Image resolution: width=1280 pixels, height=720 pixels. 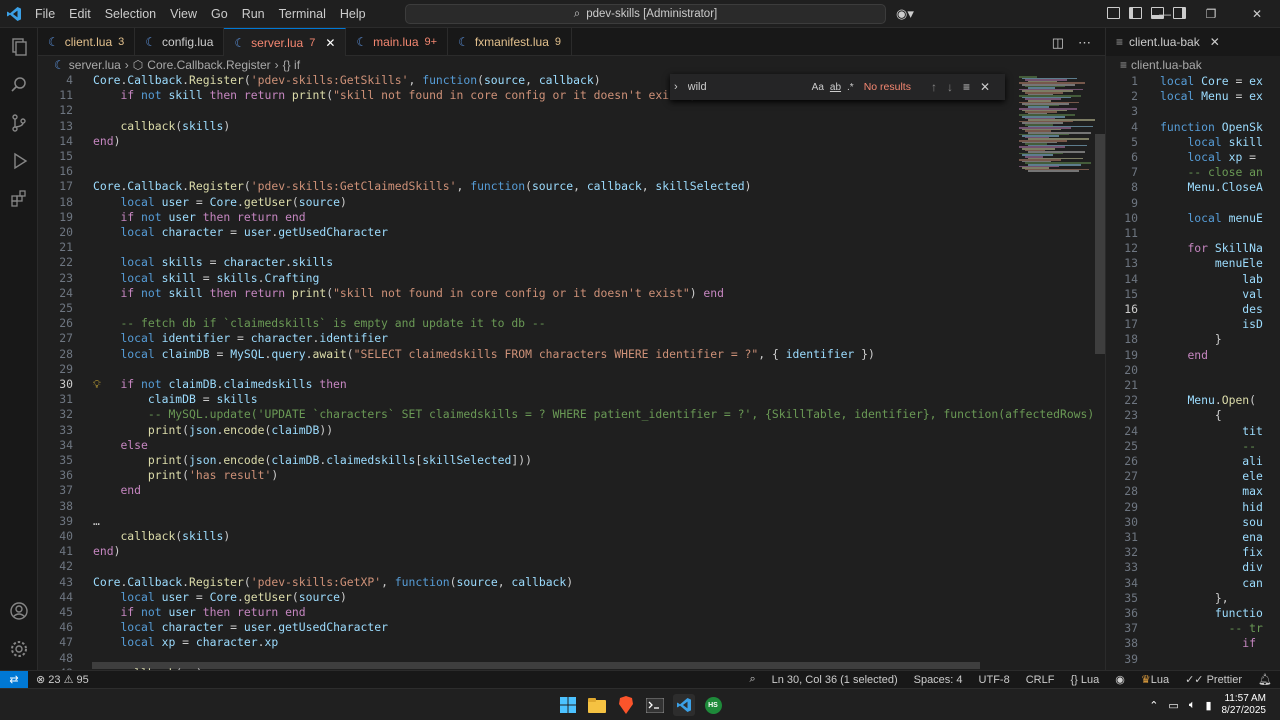 I want to click on menu-terminal: Terminal, so click(x=302, y=14).